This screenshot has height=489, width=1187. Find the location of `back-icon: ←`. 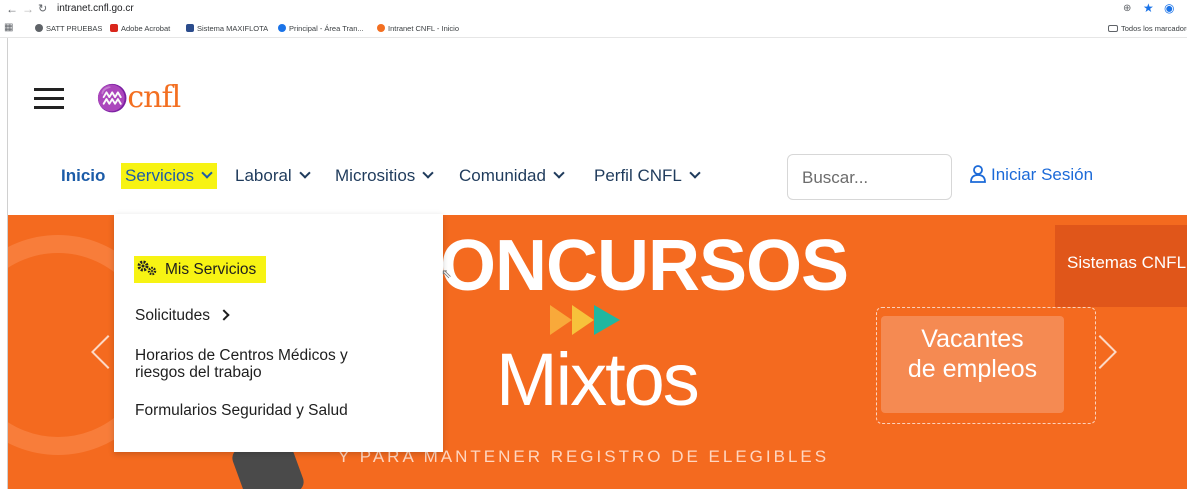

back-icon: ← is located at coordinates (12, 9).